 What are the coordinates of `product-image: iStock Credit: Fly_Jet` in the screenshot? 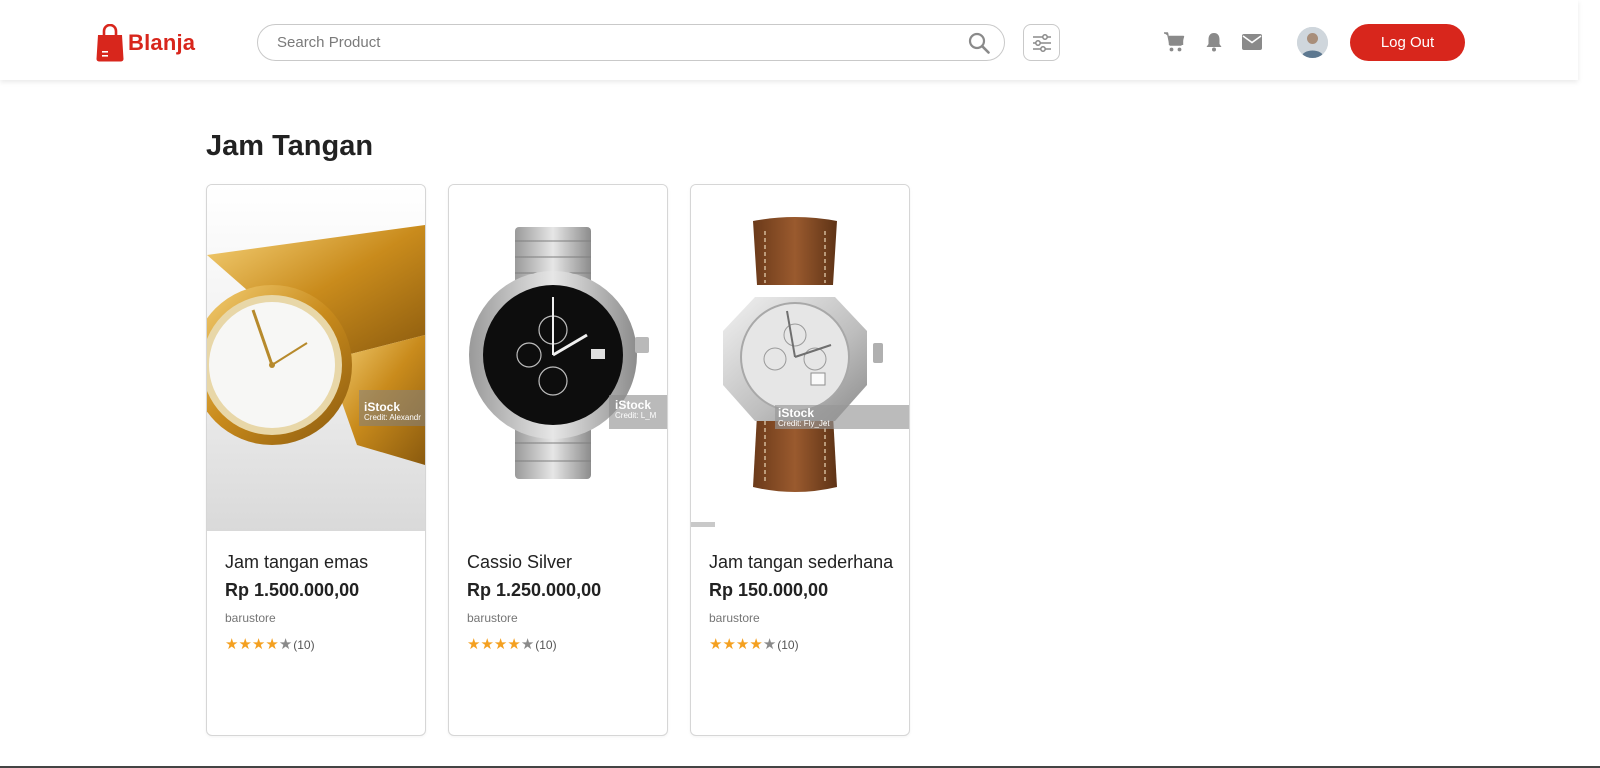 It's located at (800, 358).